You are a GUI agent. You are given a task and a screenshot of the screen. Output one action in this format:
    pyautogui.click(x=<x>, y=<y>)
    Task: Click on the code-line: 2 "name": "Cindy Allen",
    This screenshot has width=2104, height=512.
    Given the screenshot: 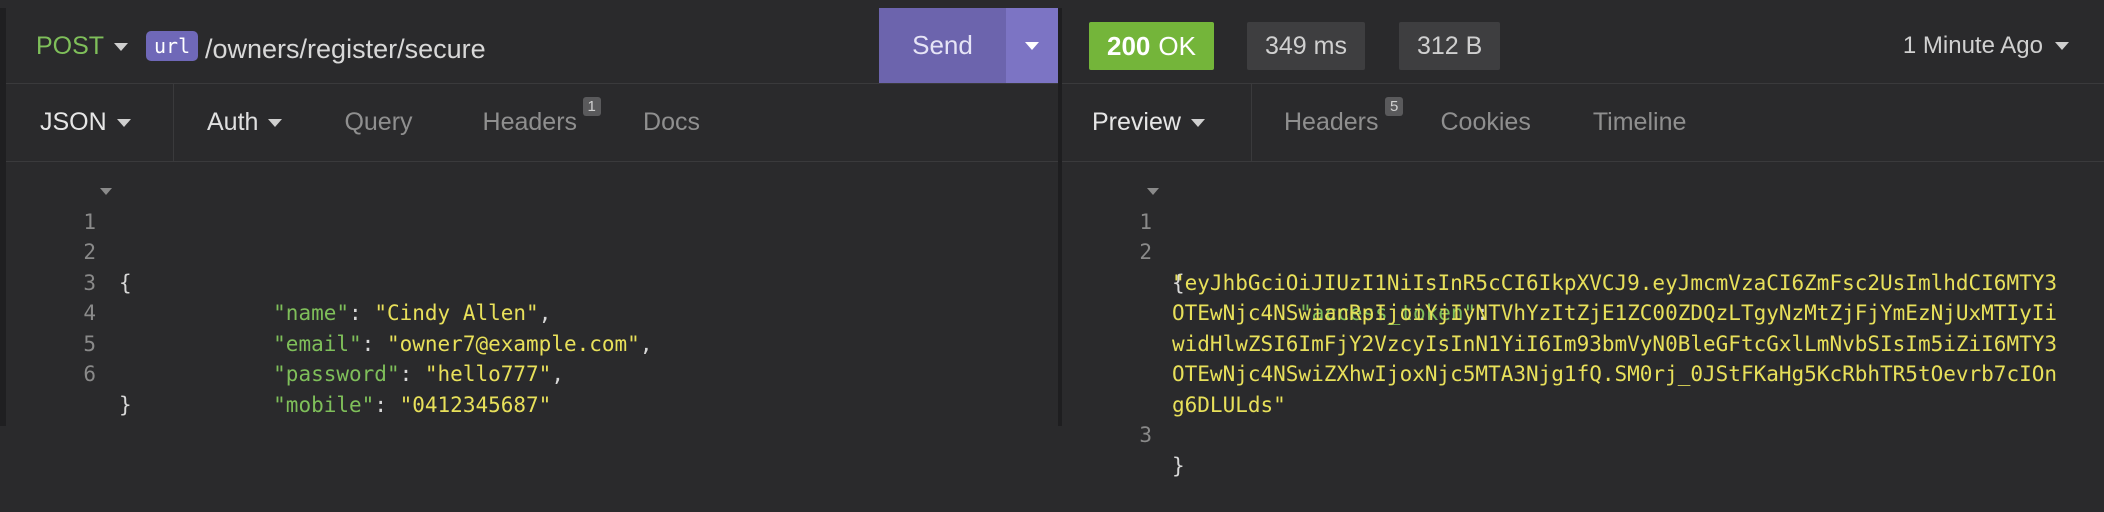 What is the action you would take?
    pyautogui.click(x=532, y=266)
    